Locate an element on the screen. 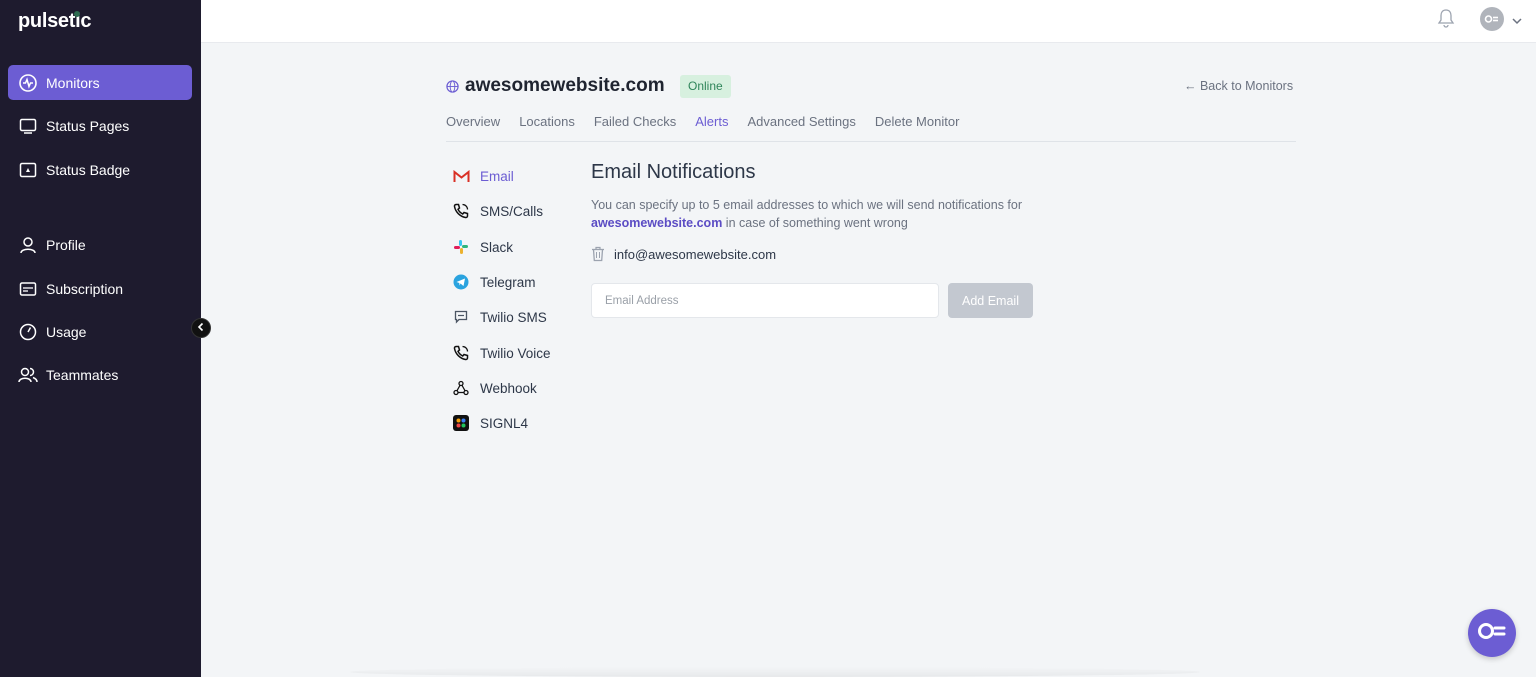 The image size is (1536, 677). channel-twilio-sms: Twilio SMS is located at coordinates (499, 317).